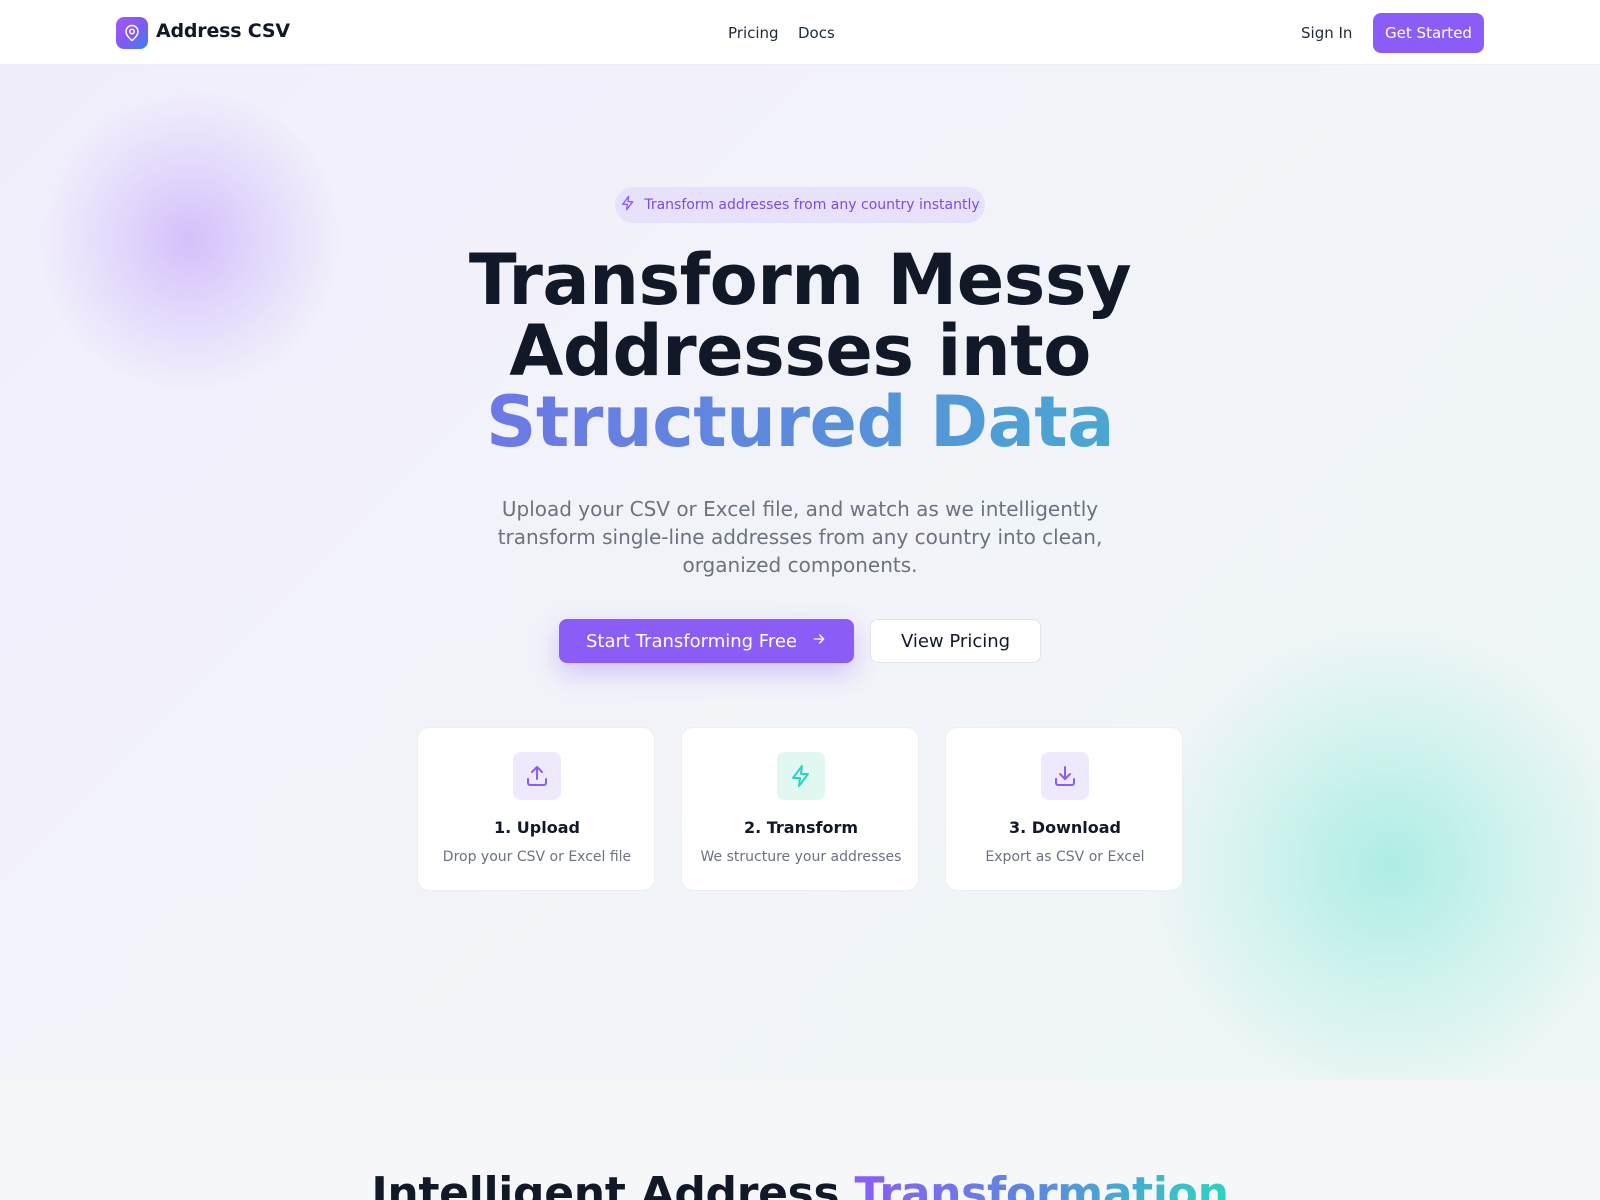 Image resolution: width=1600 pixels, height=1200 pixels. Describe the element at coordinates (1041, 1184) in the screenshot. I see `features-heading-highlight: Transformation` at that location.